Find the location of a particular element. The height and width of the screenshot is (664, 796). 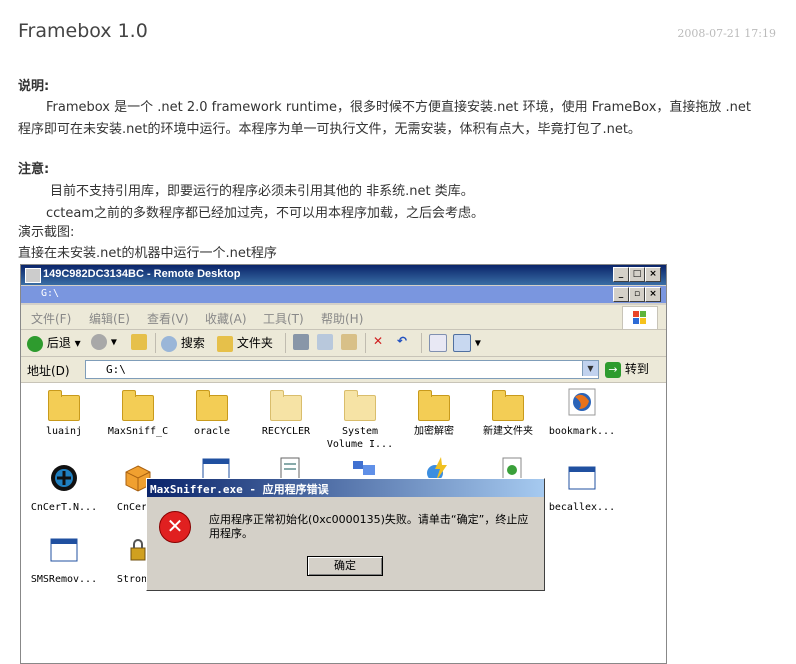

views-button: ▾ is located at coordinates (467, 343).